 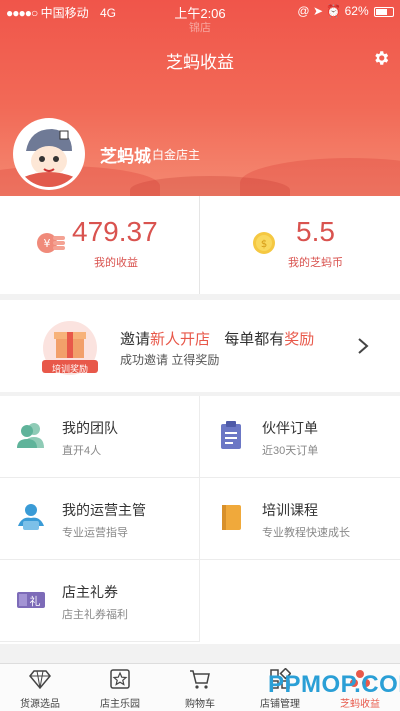 What do you see at coordinates (120, 679) in the screenshot?
I see `star-icon` at bounding box center [120, 679].